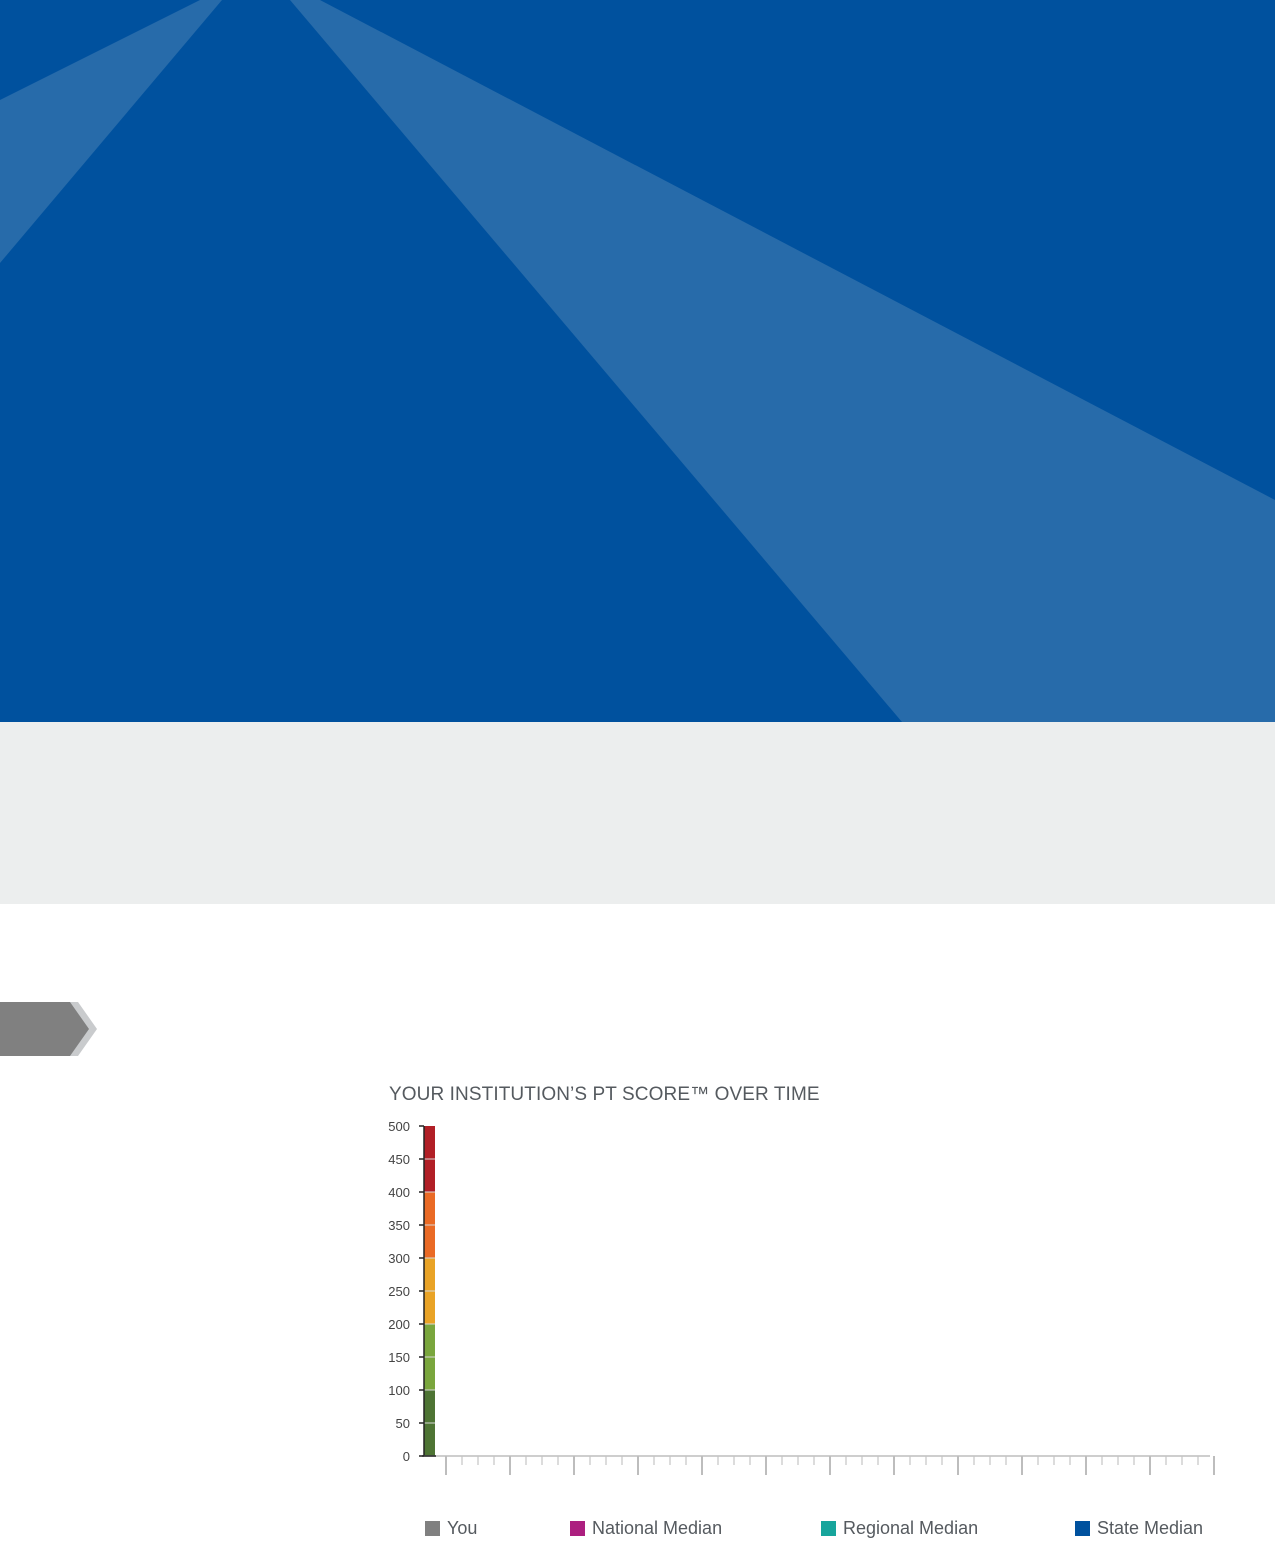 This screenshot has width=1275, height=1548. I want to click on y-tick-label-2: 100, so click(399, 1390).